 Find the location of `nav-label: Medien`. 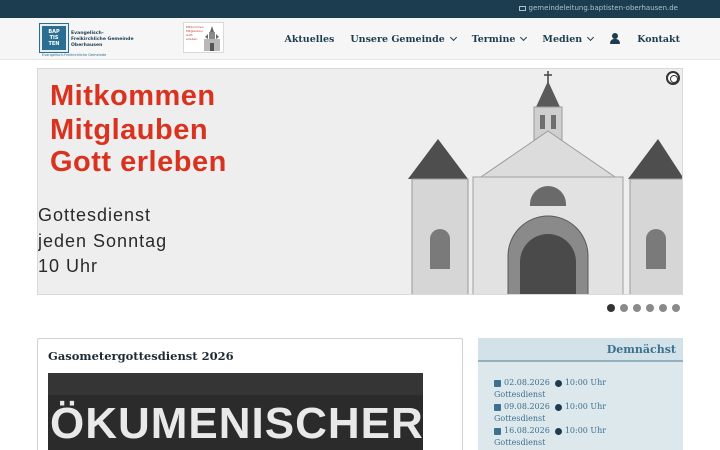

nav-label: Medien is located at coordinates (562, 39).